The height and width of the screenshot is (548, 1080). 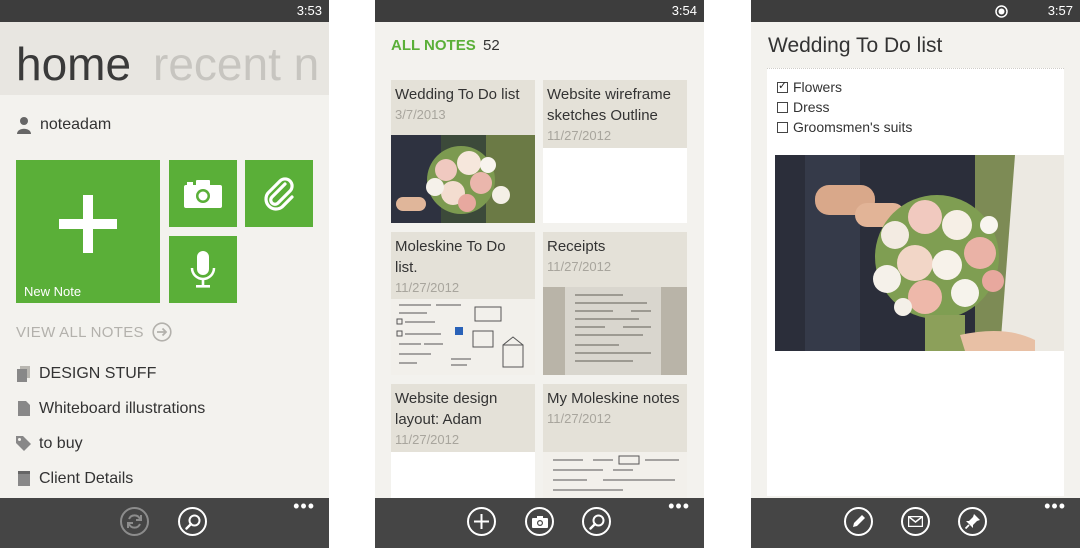 I want to click on note-card-receipts: Receipts 11/27/2012, so click(x=615, y=303).